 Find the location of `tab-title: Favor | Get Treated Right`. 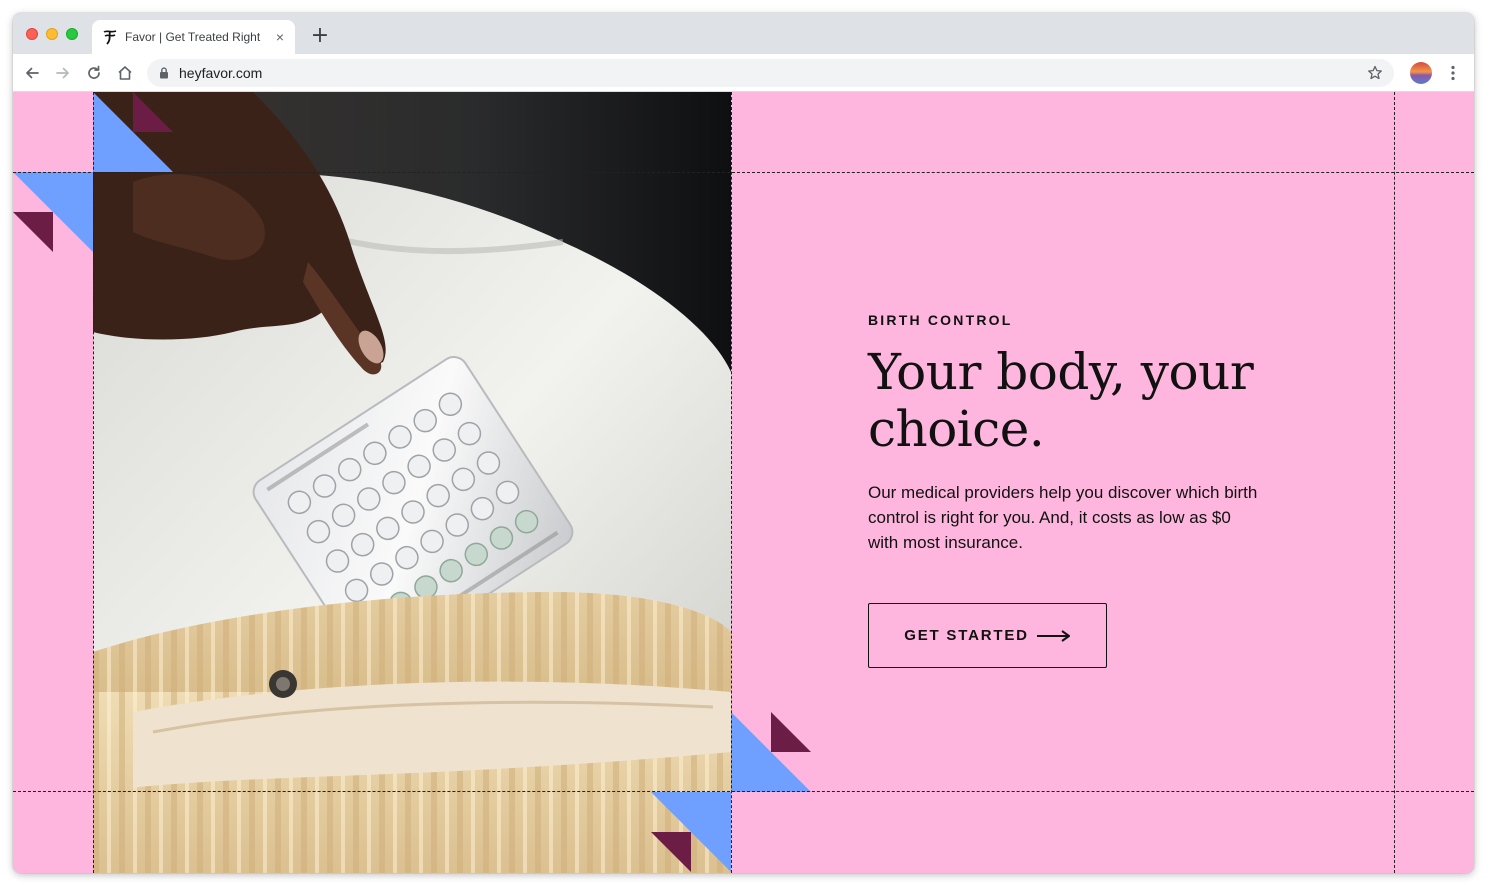

tab-title: Favor | Get Treated Right is located at coordinates (193, 37).